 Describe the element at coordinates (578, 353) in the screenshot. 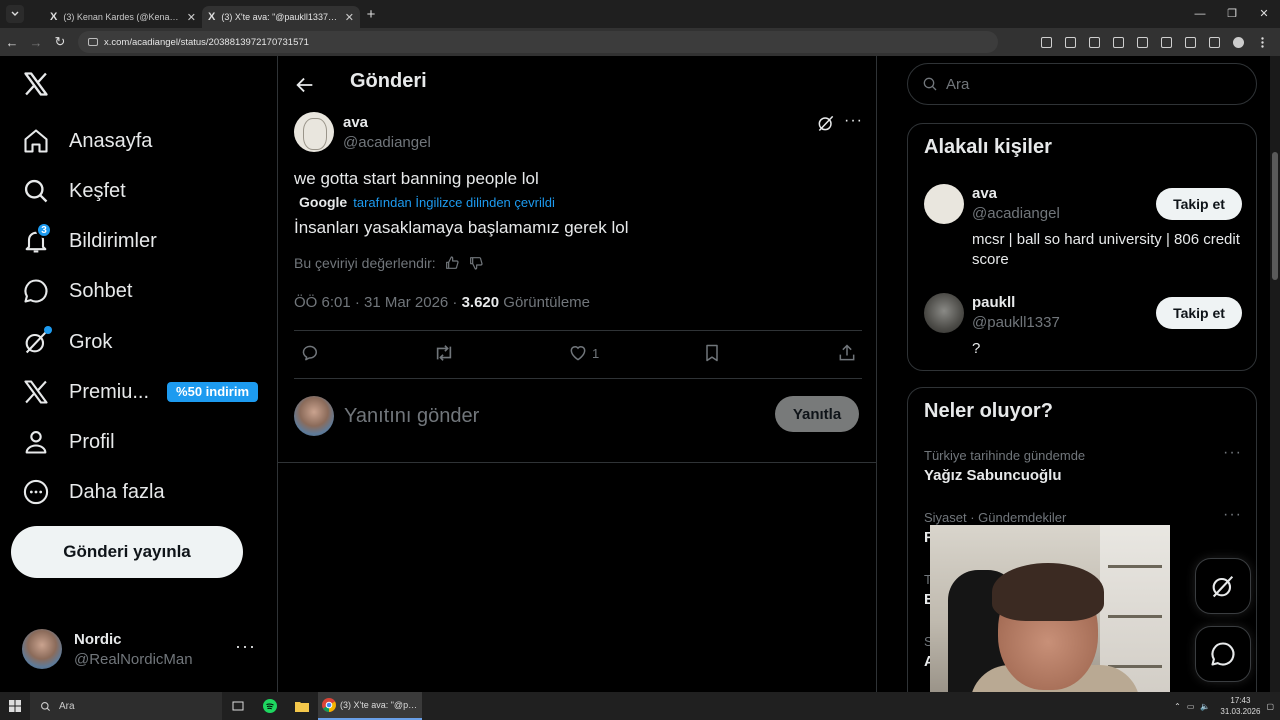

I see `heart-icon` at that location.